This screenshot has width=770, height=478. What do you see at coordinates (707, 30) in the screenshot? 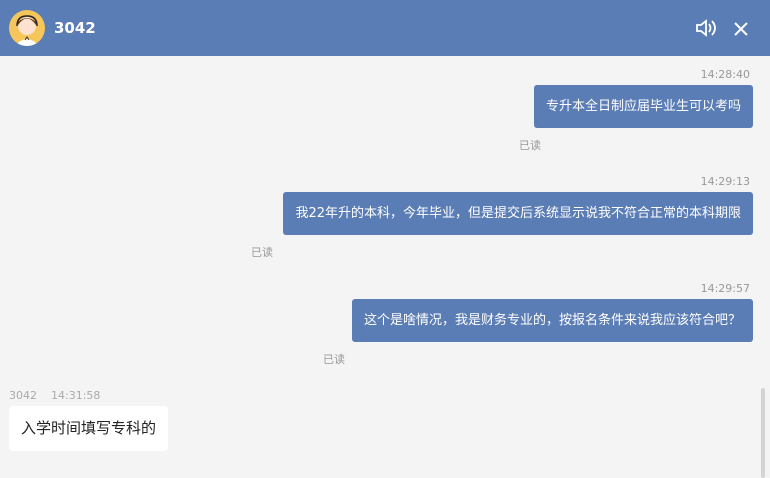
I see `speaker-icon` at bounding box center [707, 30].